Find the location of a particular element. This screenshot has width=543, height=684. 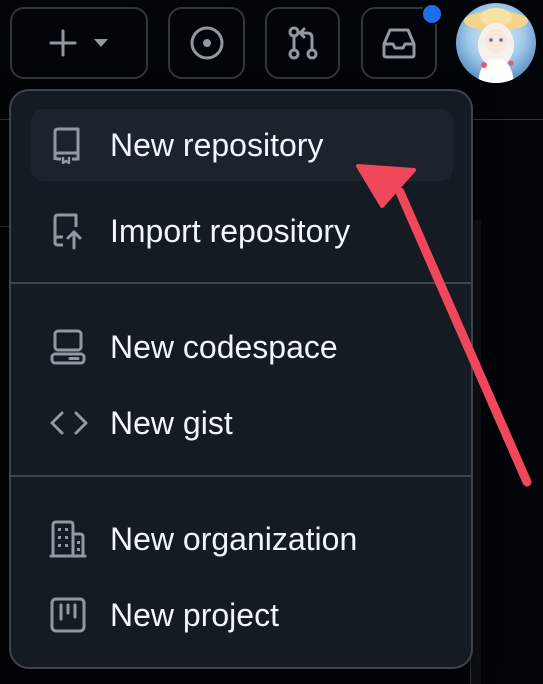

menu-item-label: Import repository is located at coordinates (230, 230).